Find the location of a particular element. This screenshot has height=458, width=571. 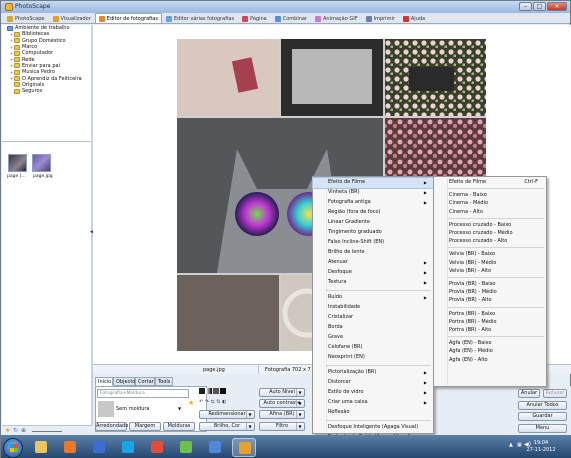

menu-item: Tingimento graduado is located at coordinates (373, 233).